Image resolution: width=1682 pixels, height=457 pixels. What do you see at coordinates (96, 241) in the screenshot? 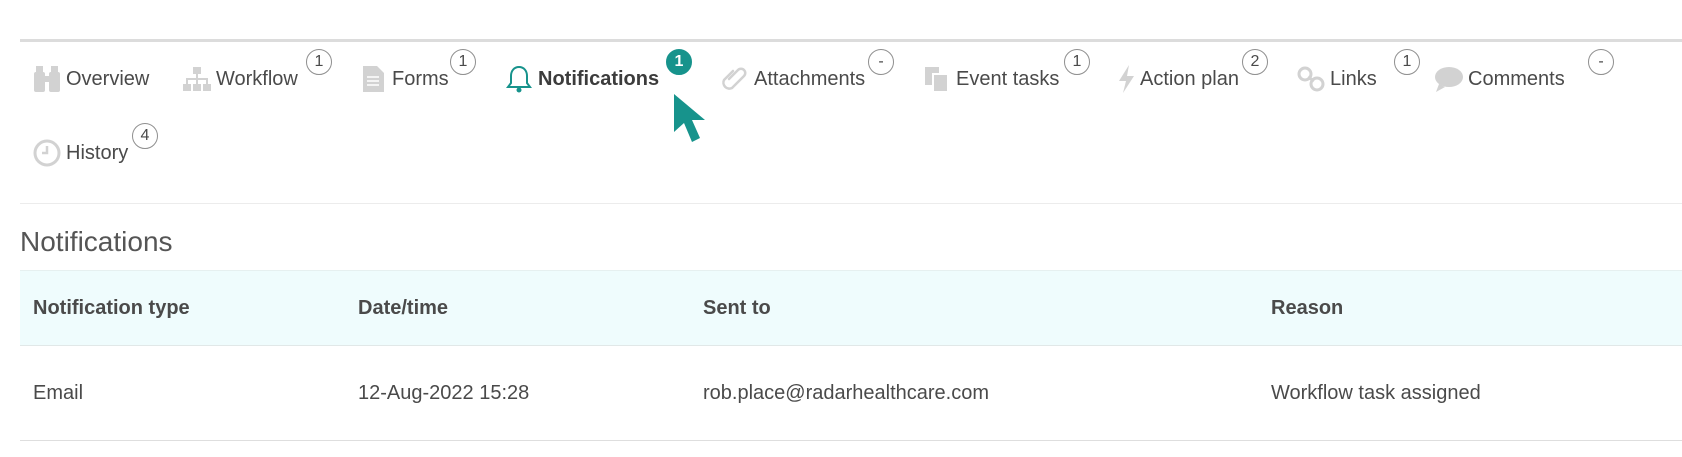
I see `section-title: Notifications` at bounding box center [96, 241].